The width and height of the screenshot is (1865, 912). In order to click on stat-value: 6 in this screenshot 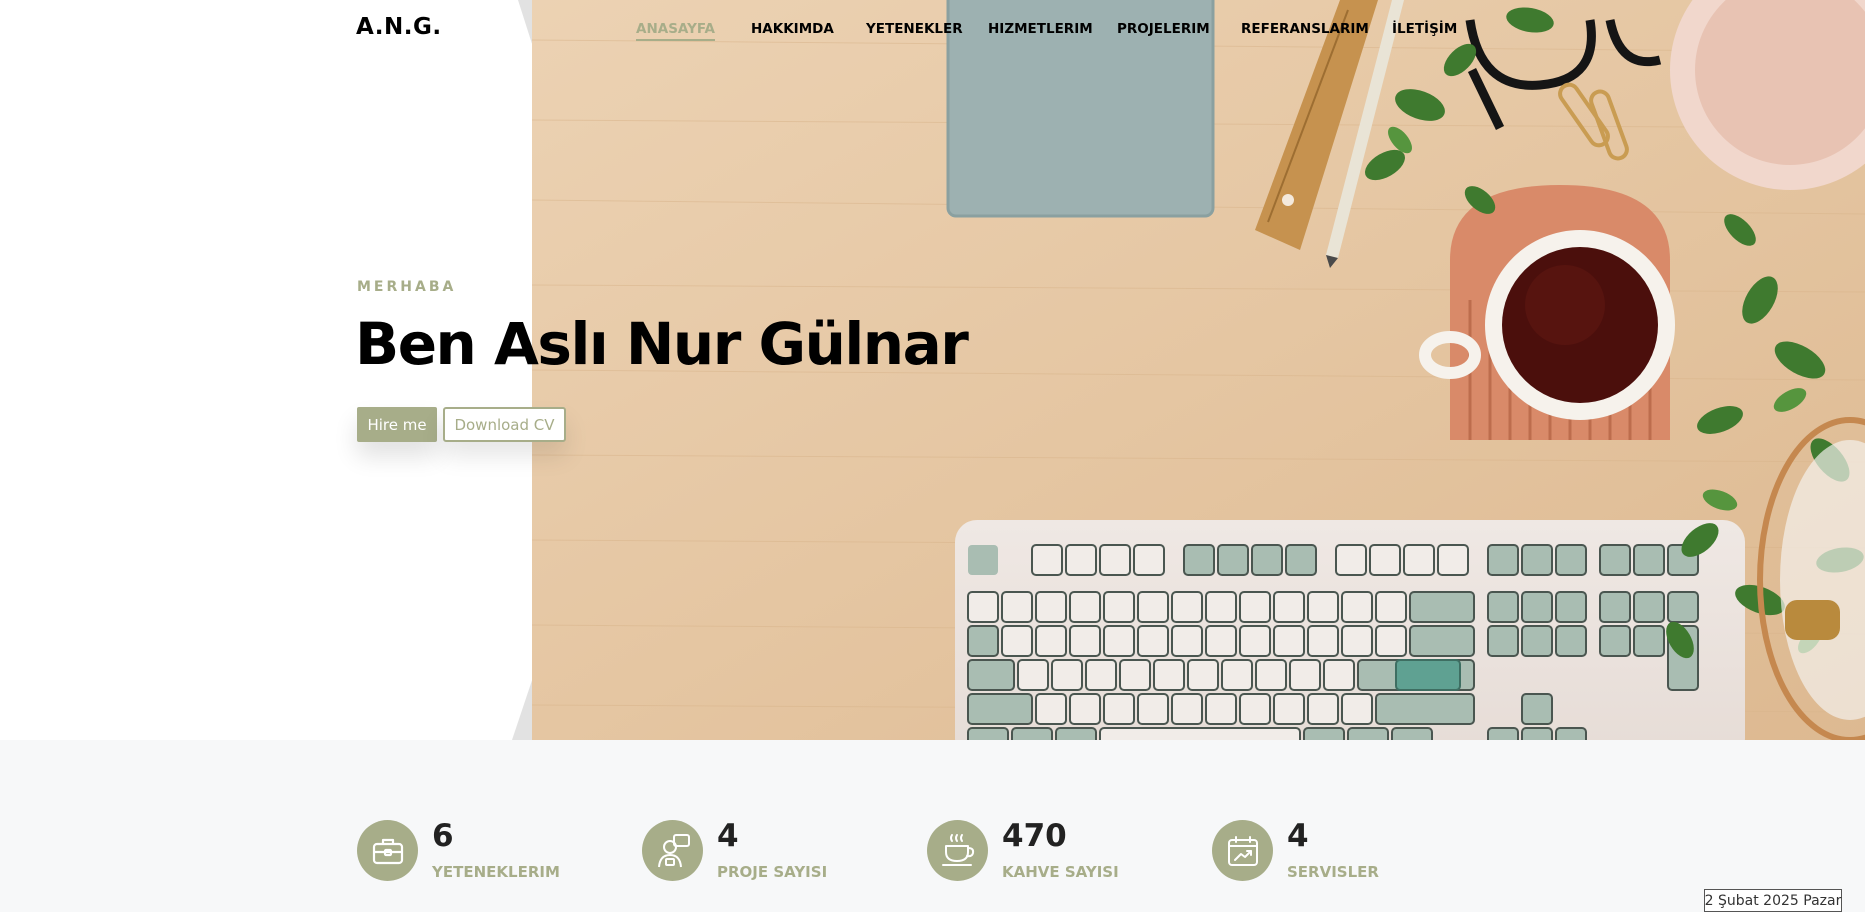, I will do `click(443, 836)`.